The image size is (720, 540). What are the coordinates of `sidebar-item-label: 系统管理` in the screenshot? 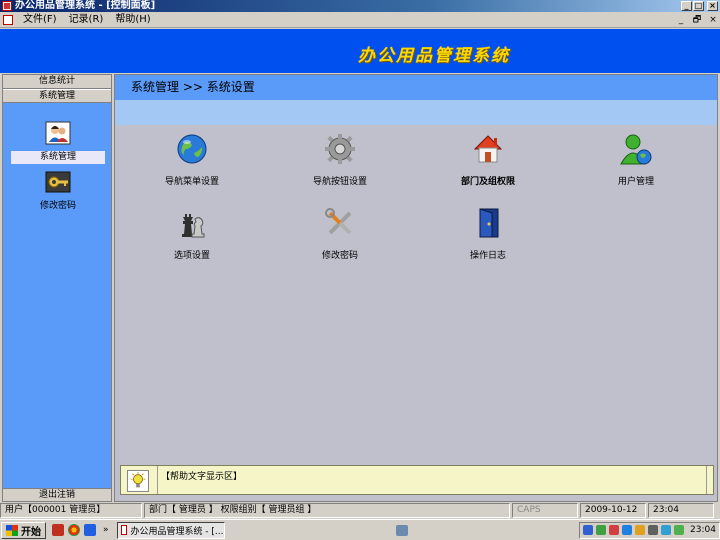 It's located at (58, 157).